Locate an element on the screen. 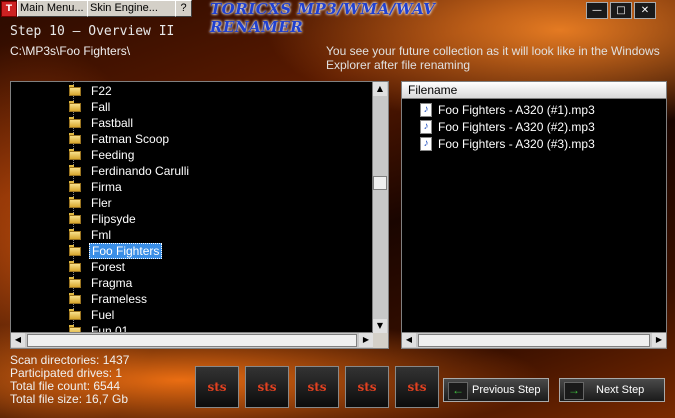  tree-item-label: Fler is located at coordinates (101, 203).